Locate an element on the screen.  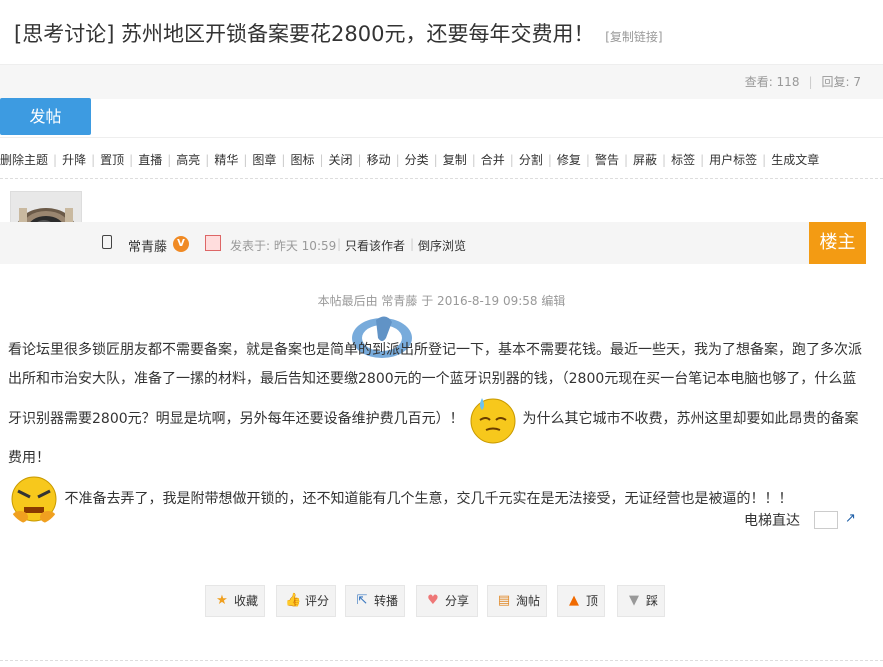
thread-title-text: [思考讨论] 苏州地区开锁备案要花2800元，还要每年交费用！ is located at coordinates (304, 34).